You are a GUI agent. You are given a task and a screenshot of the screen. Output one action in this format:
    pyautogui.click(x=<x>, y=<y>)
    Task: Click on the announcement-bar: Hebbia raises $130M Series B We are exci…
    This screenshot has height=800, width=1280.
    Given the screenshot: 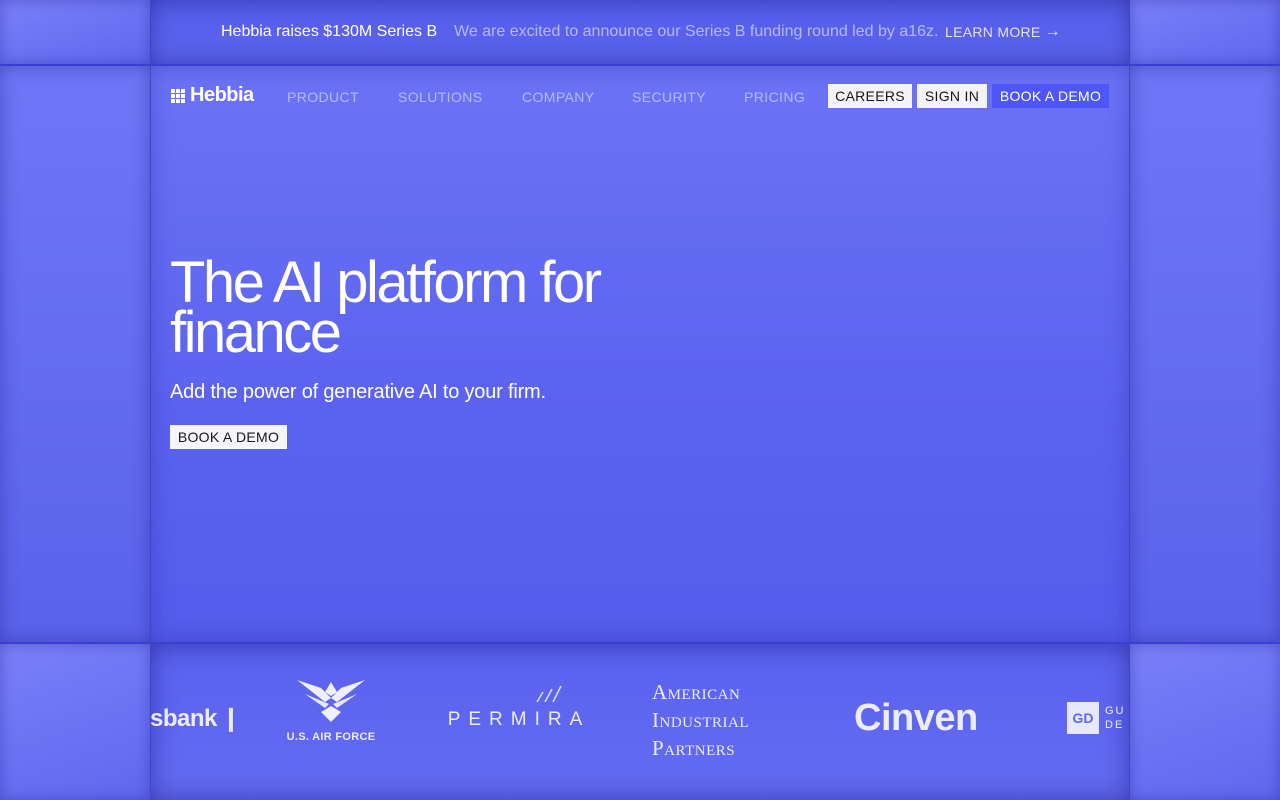 What is the action you would take?
    pyautogui.click(x=640, y=32)
    